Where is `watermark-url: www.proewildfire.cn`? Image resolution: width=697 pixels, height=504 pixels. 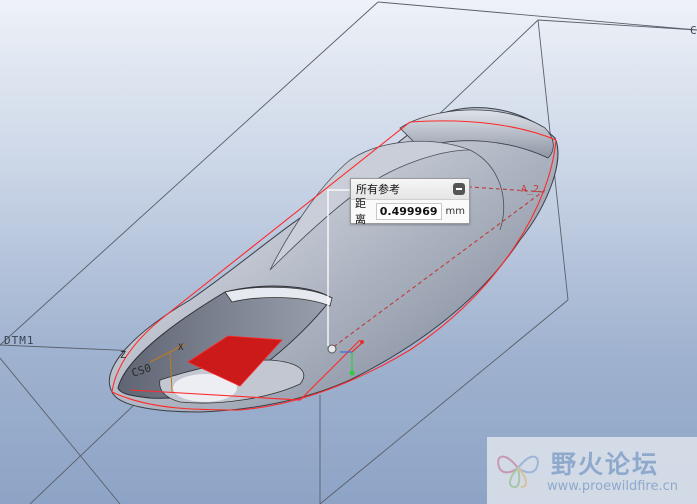
watermark-url: www.proewildfire.cn is located at coordinates (612, 486).